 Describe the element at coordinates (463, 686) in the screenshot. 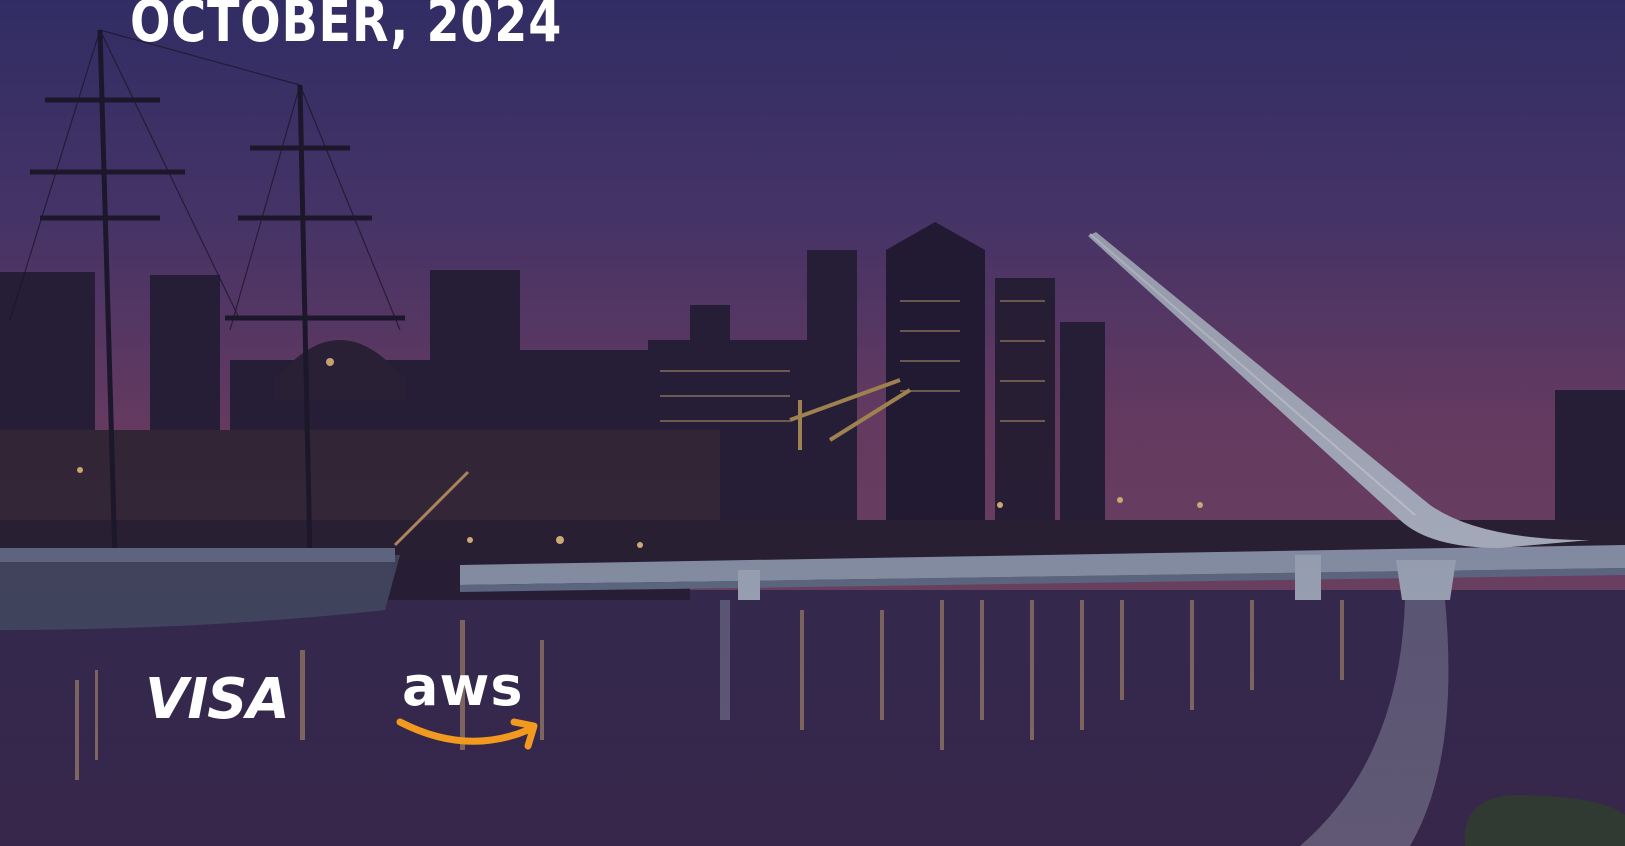

I see `aws-logo-text: aws` at that location.